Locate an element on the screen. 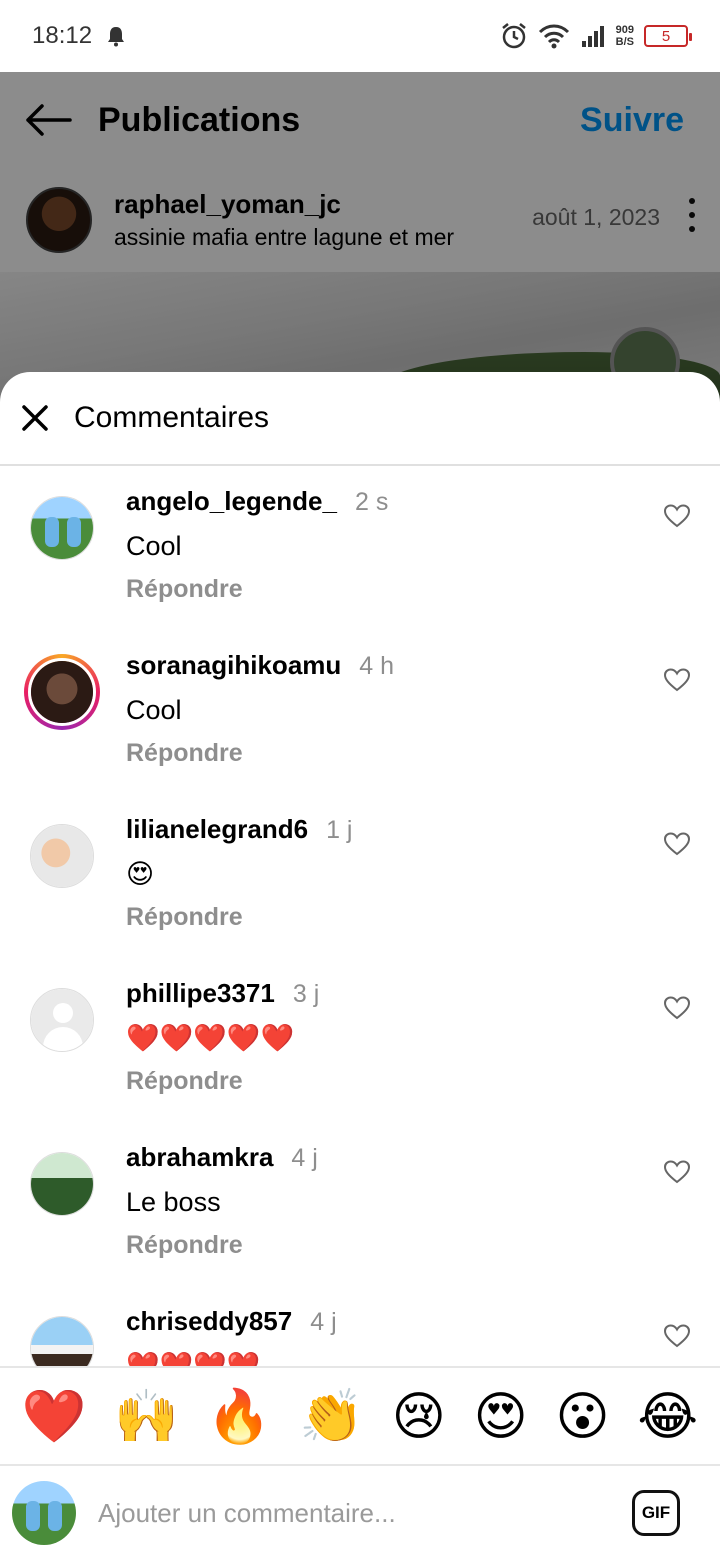  commenter-avatar-story-ring is located at coordinates (62, 692).